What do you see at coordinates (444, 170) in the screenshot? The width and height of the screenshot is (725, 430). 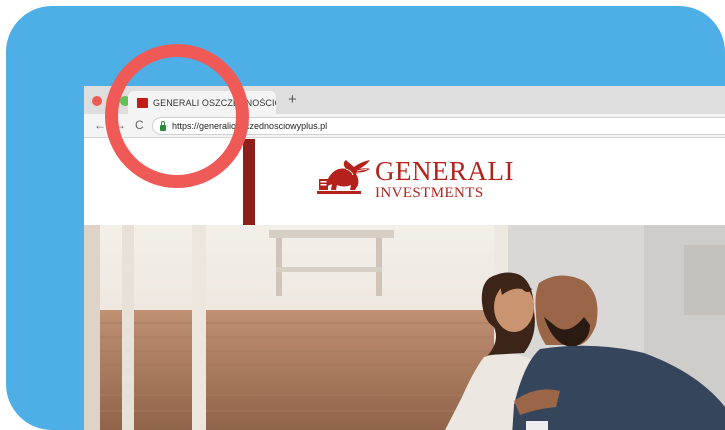 I see `logo-wordmark: GENERALI` at bounding box center [444, 170].